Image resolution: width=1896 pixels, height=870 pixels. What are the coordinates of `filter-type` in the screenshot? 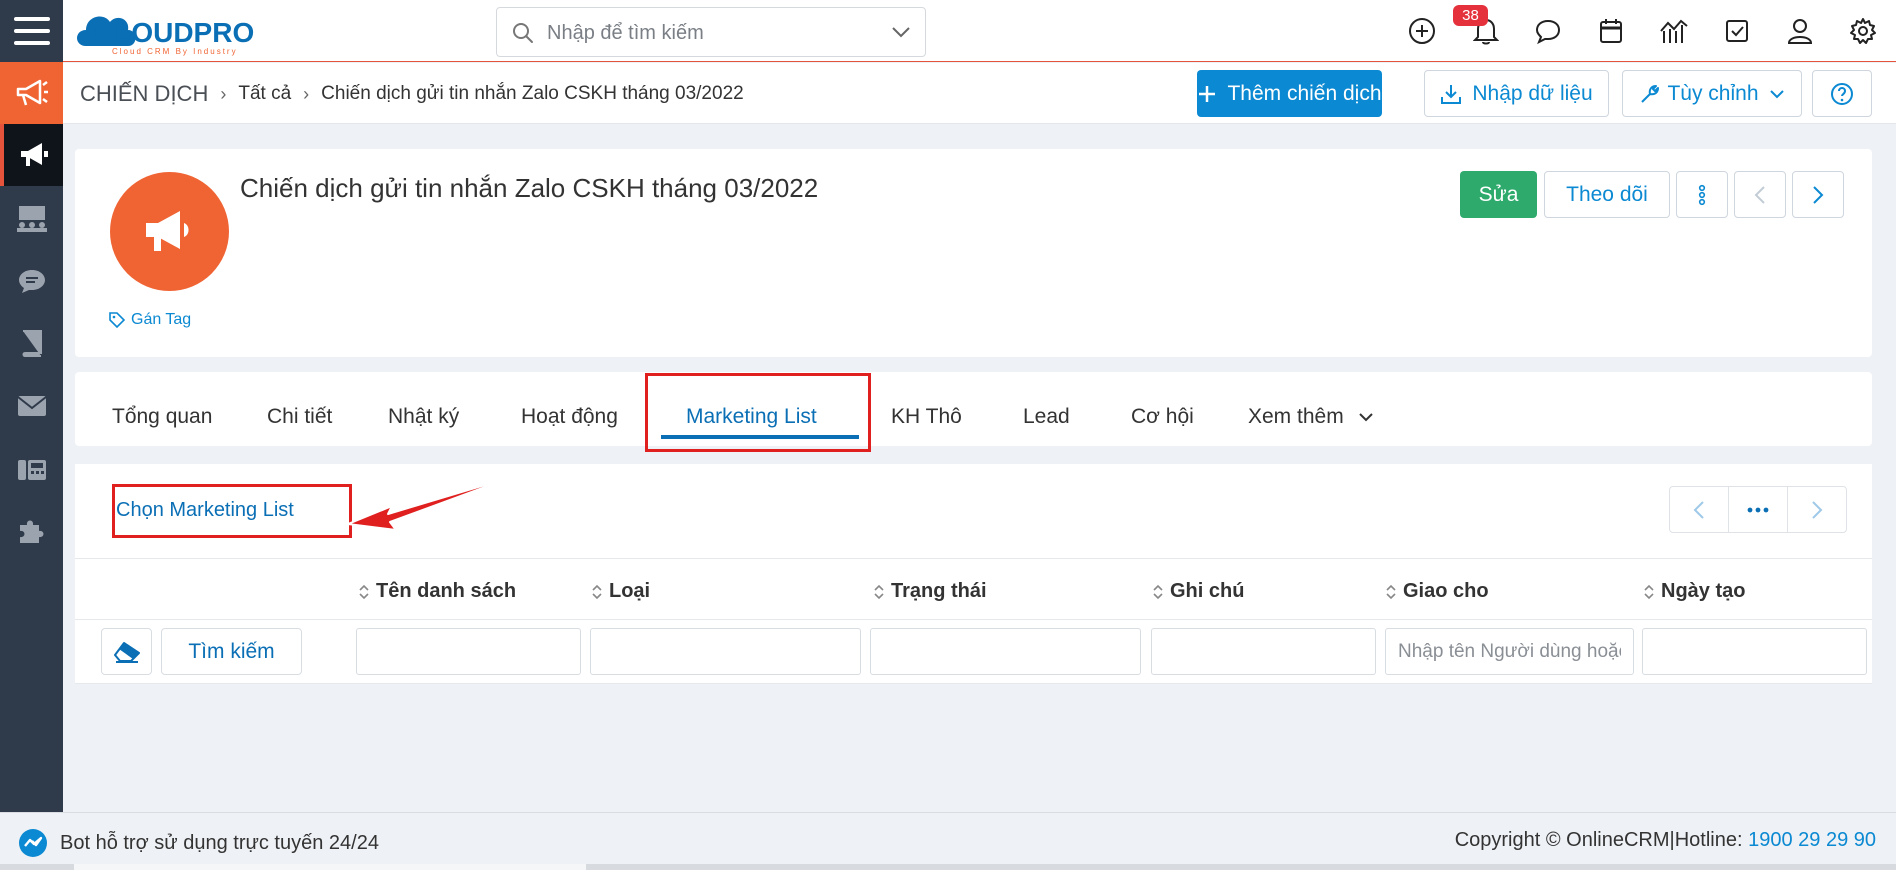 It's located at (725, 651).